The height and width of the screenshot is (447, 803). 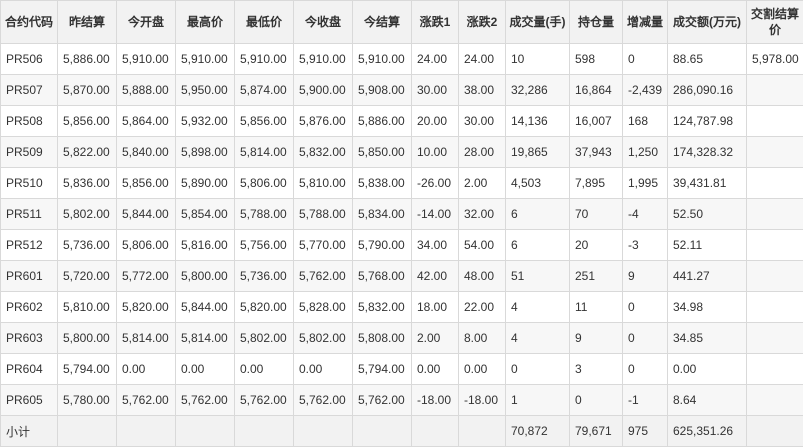 What do you see at coordinates (29, 90) in the screenshot?
I see `table-cell: PR507` at bounding box center [29, 90].